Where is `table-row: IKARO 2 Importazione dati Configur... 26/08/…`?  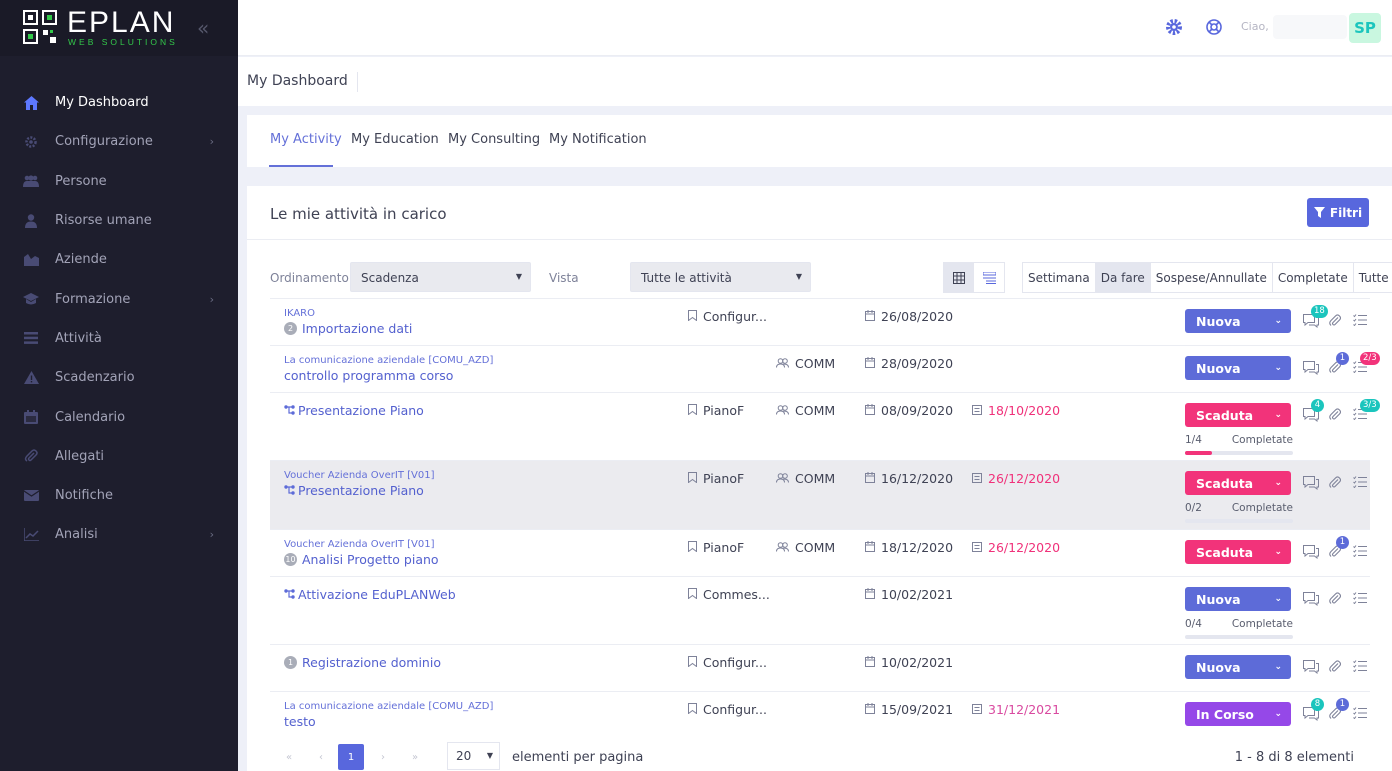
table-row: IKARO 2 Importazione dati Configur... 26/08/… is located at coordinates (820, 321).